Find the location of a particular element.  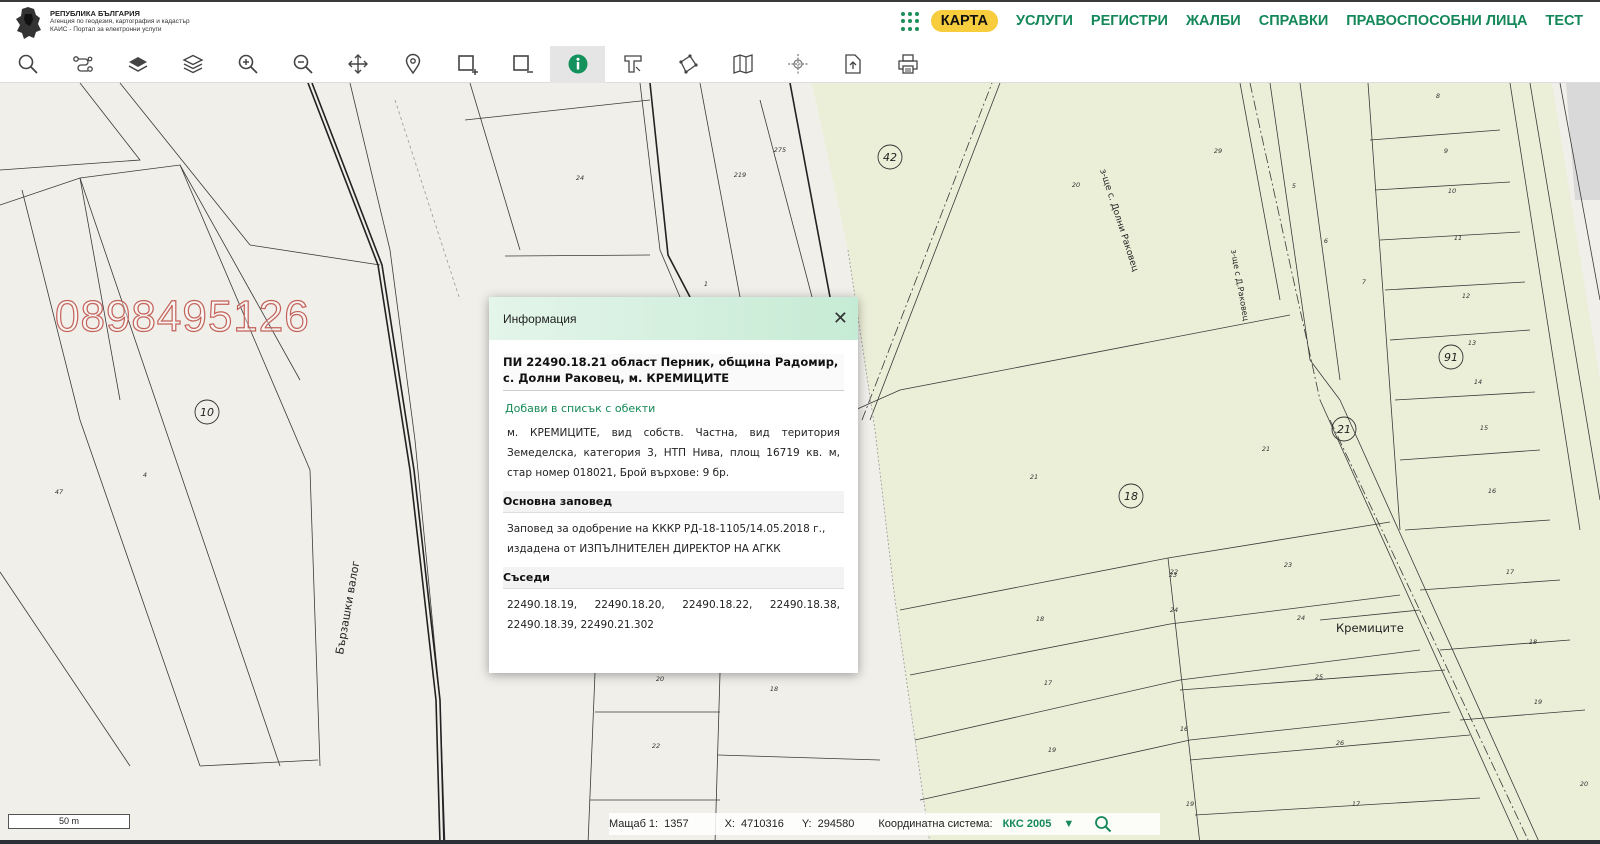

layer-icon is located at coordinates (137, 64).